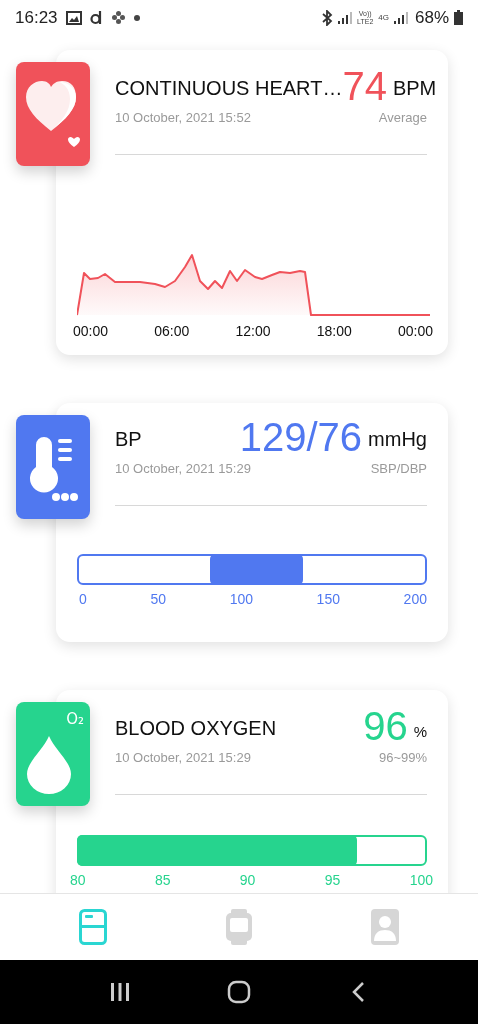 This screenshot has height=1024, width=478. Describe the element at coordinates (239, 992) in the screenshot. I see `home-icon` at that location.